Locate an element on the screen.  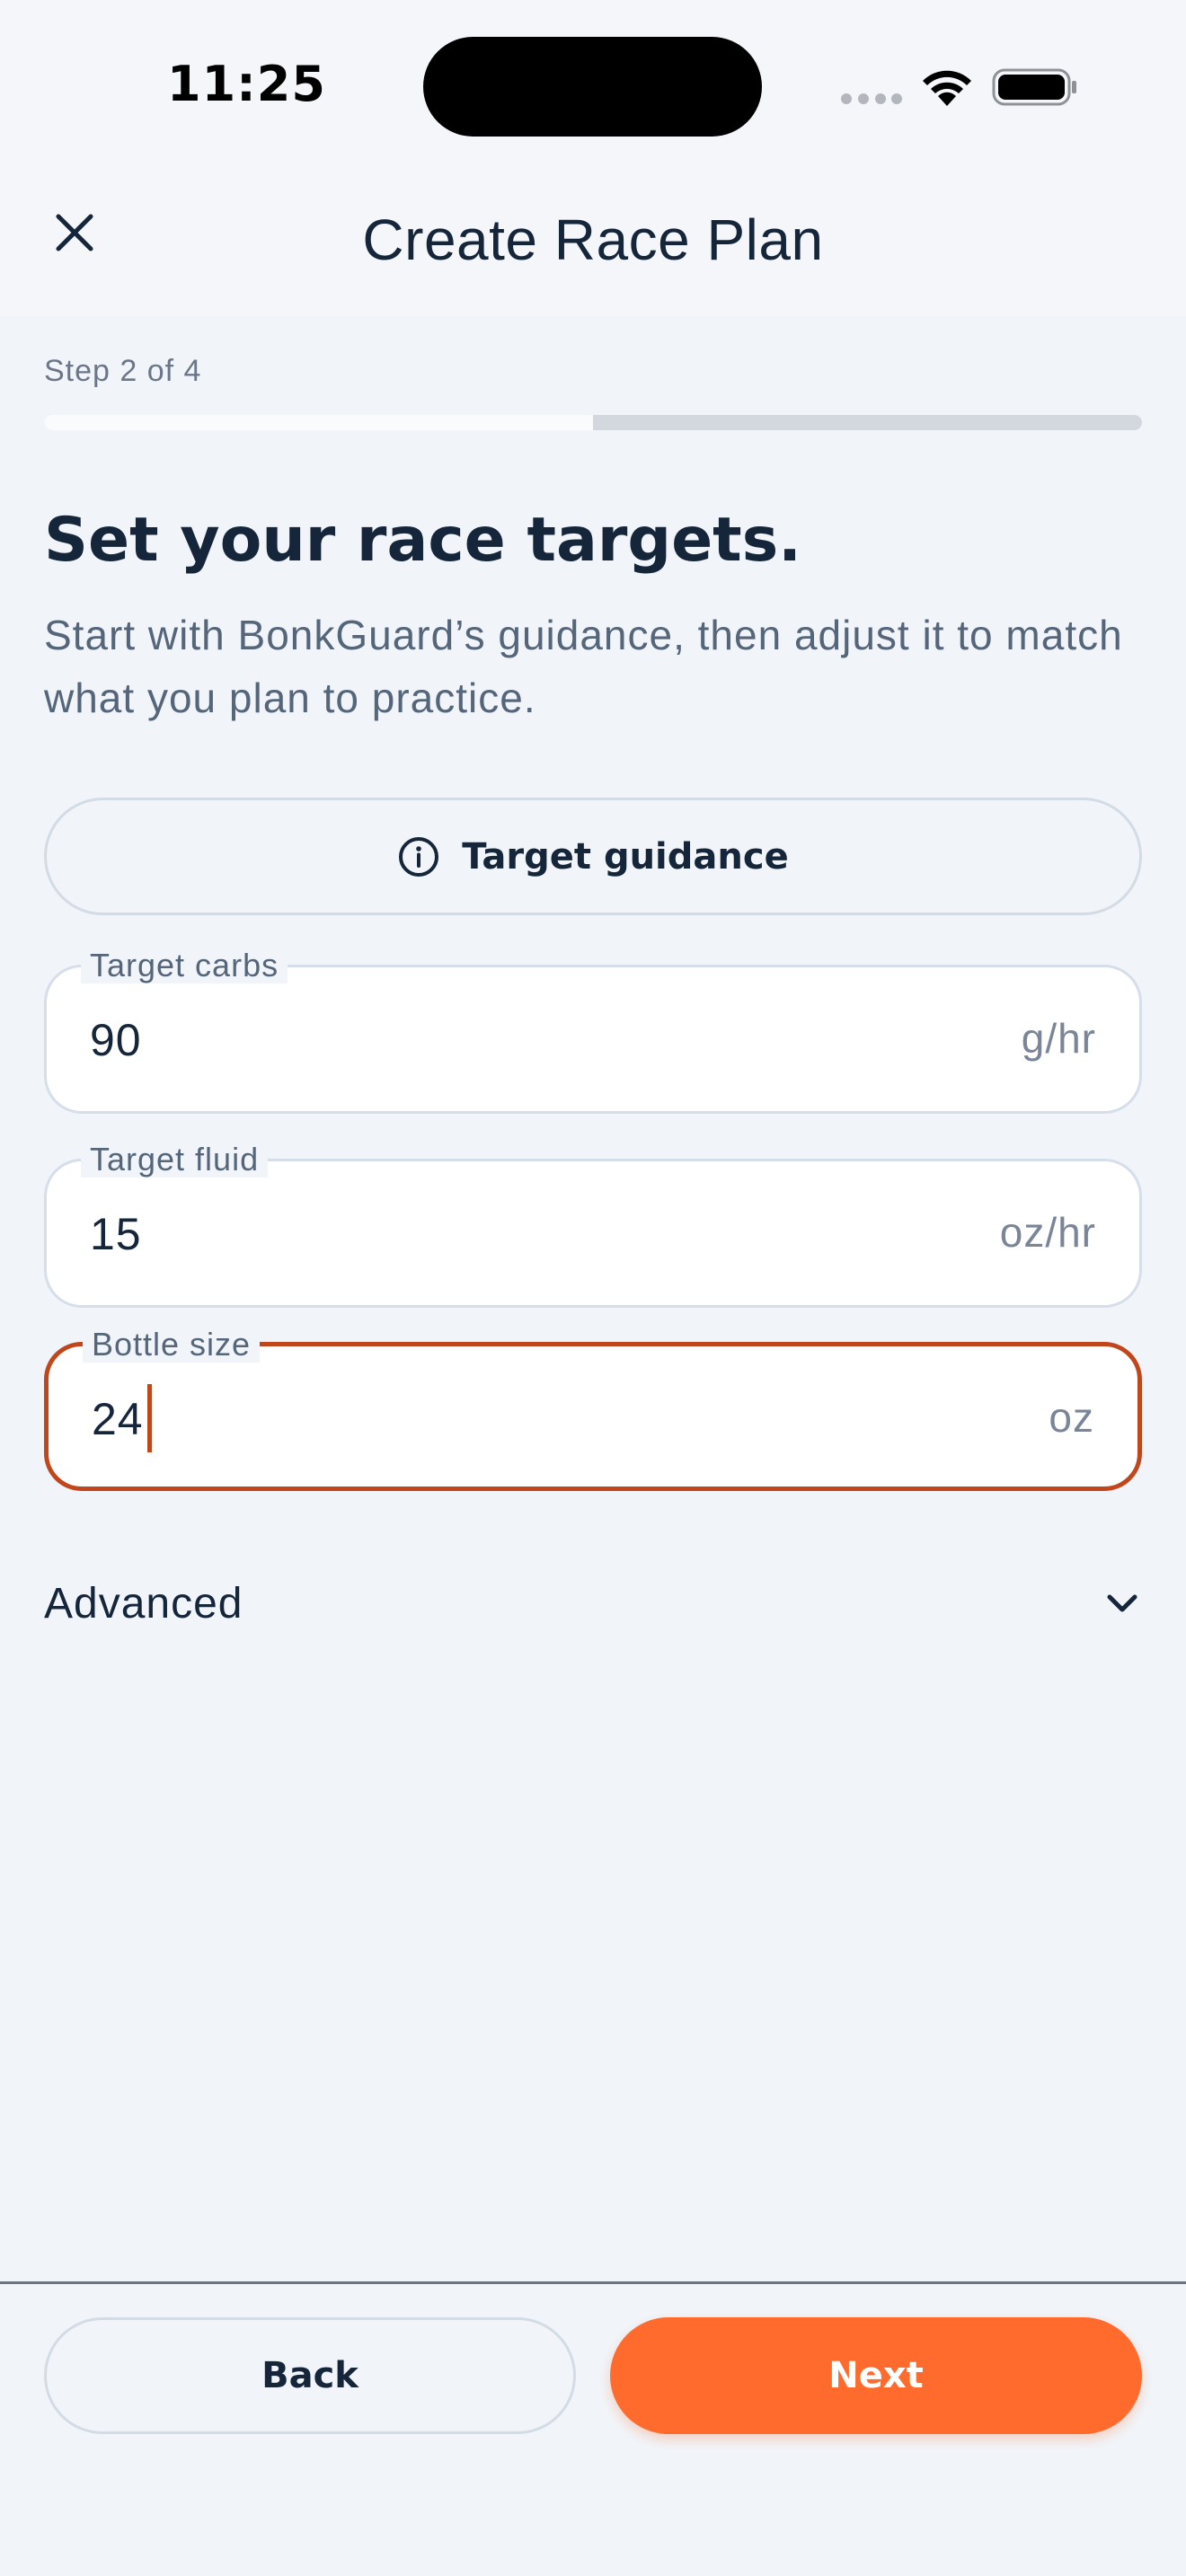
back-button: Back is located at coordinates (310, 2375).